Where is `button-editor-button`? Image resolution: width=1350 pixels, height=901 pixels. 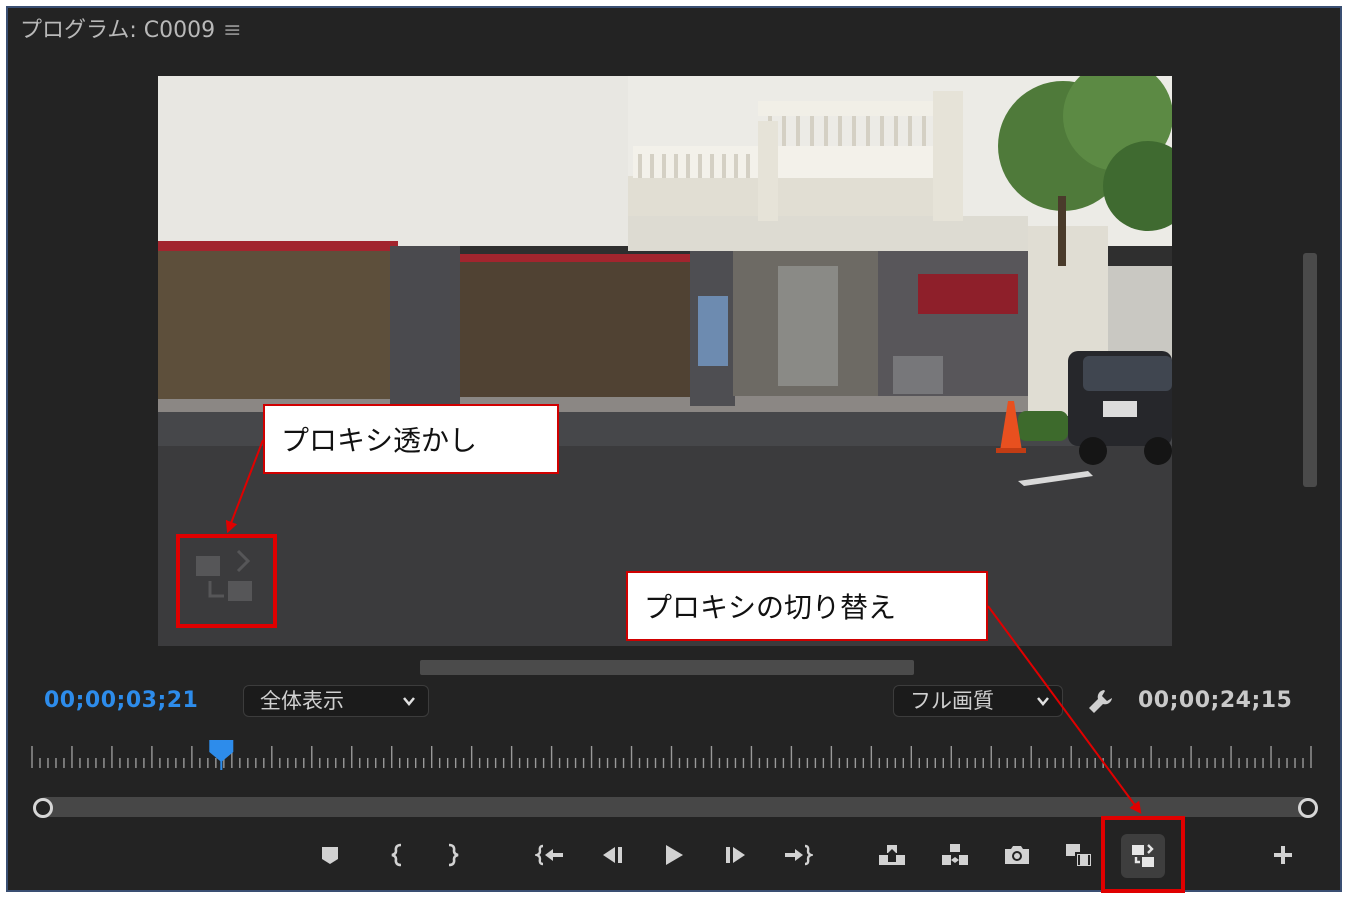
button-editor-button is located at coordinates (1283, 855).